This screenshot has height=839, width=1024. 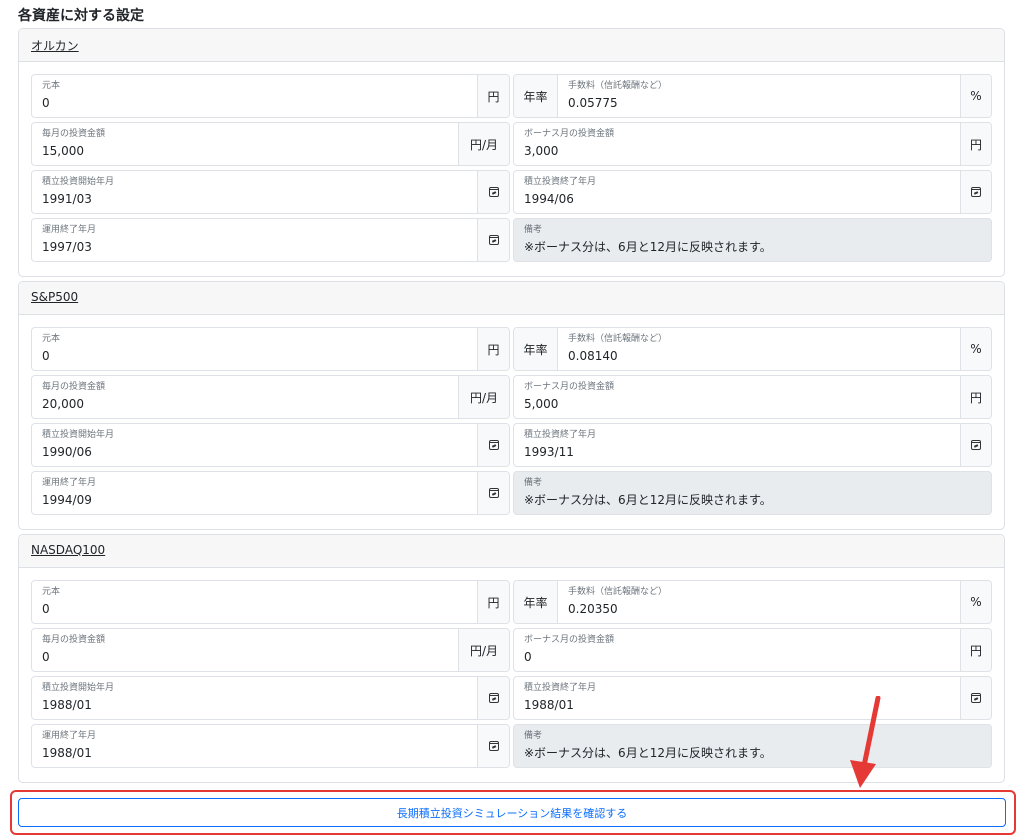 I want to click on fee-field: 年率 手数料（信託報酬など） 0.08140 %, so click(x=752, y=349).